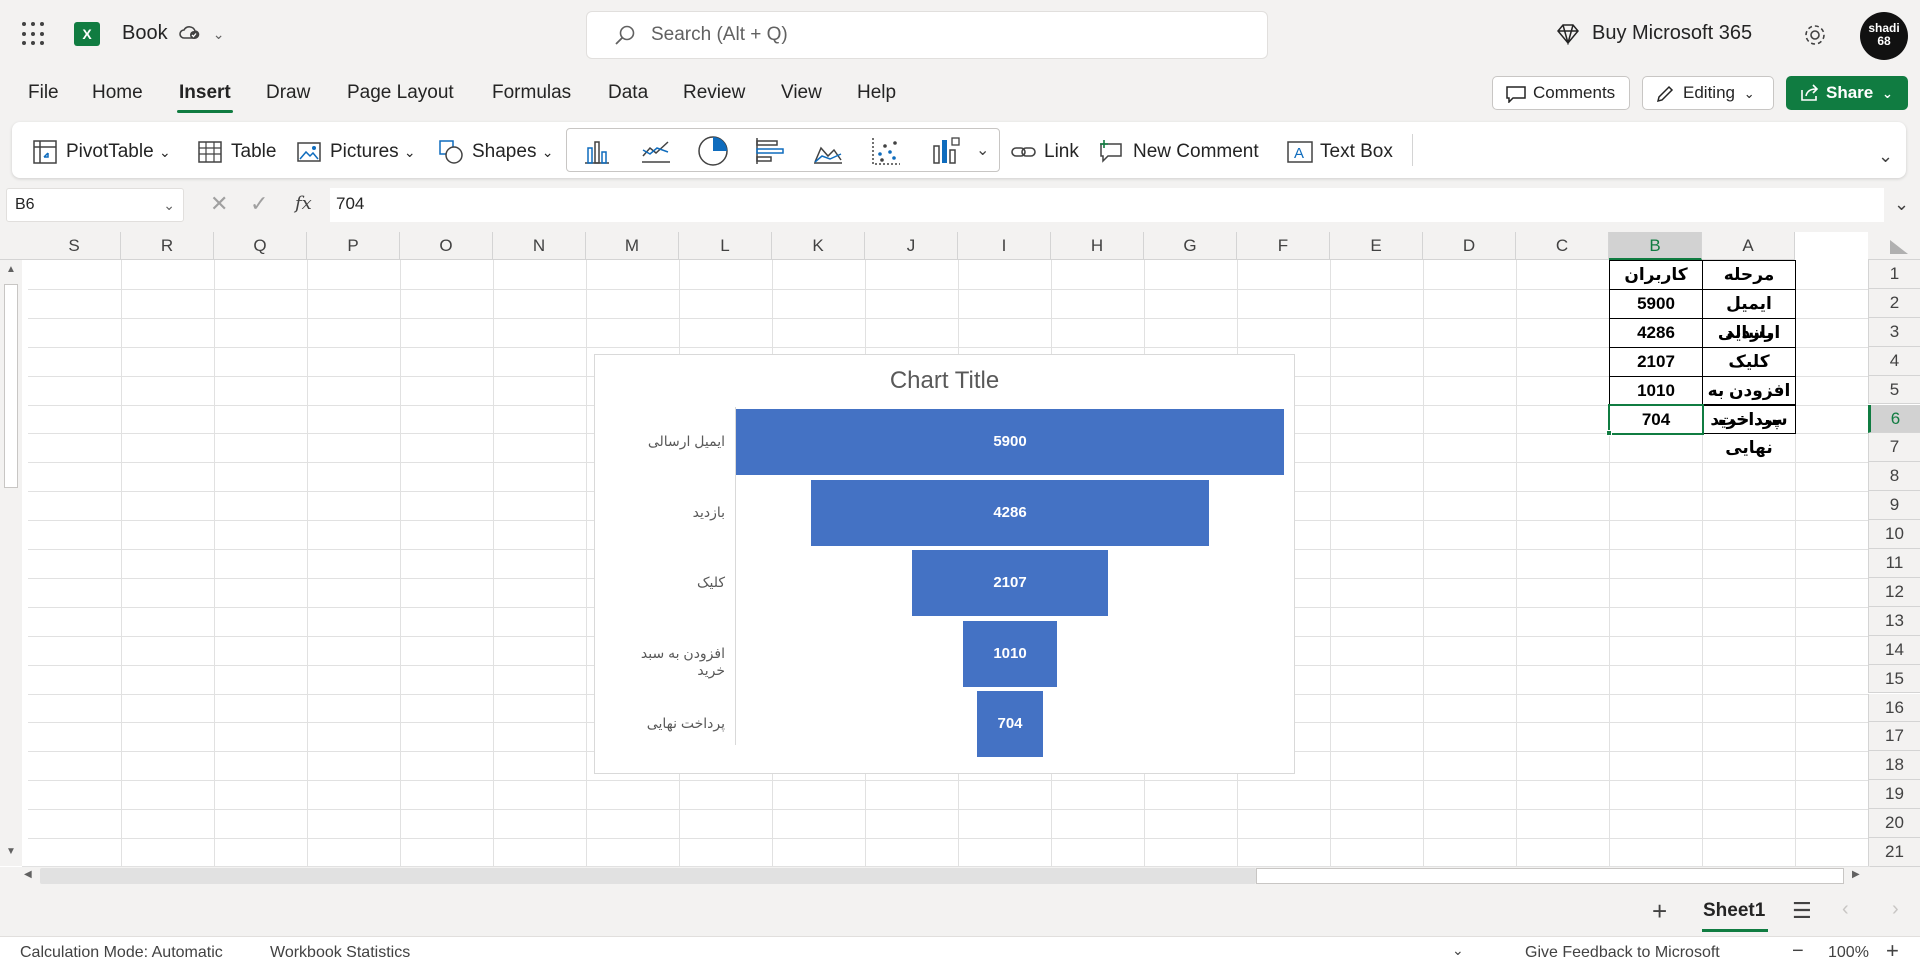 Image resolution: width=1920 pixels, height=967 pixels. Describe the element at coordinates (117, 93) in the screenshot. I see `menu-home: Home` at that location.